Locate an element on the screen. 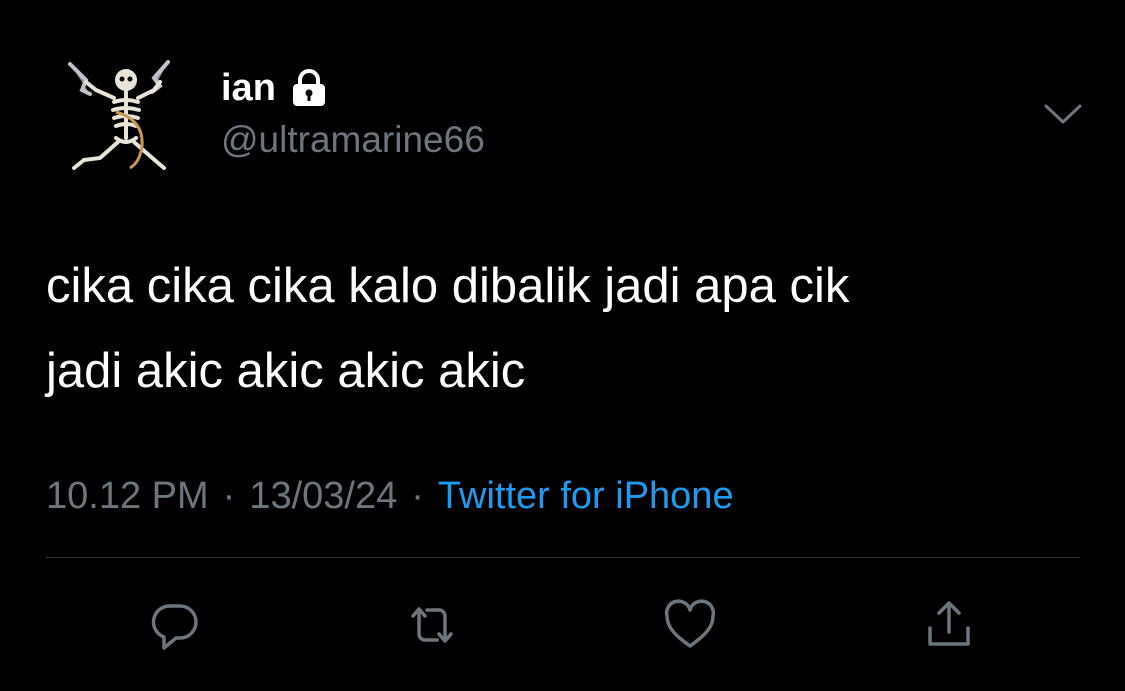  share-icon is located at coordinates (949, 623).